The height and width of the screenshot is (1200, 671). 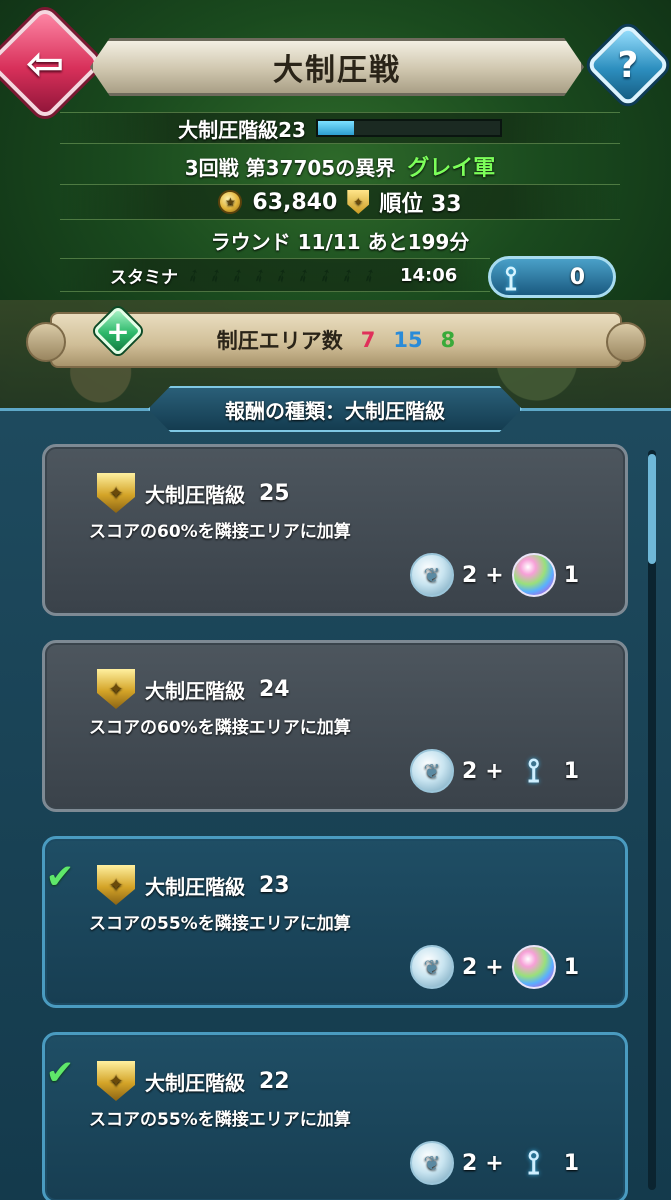 What do you see at coordinates (552, 277) in the screenshot?
I see `dueling-crest-counter: ⟟ 0` at bounding box center [552, 277].